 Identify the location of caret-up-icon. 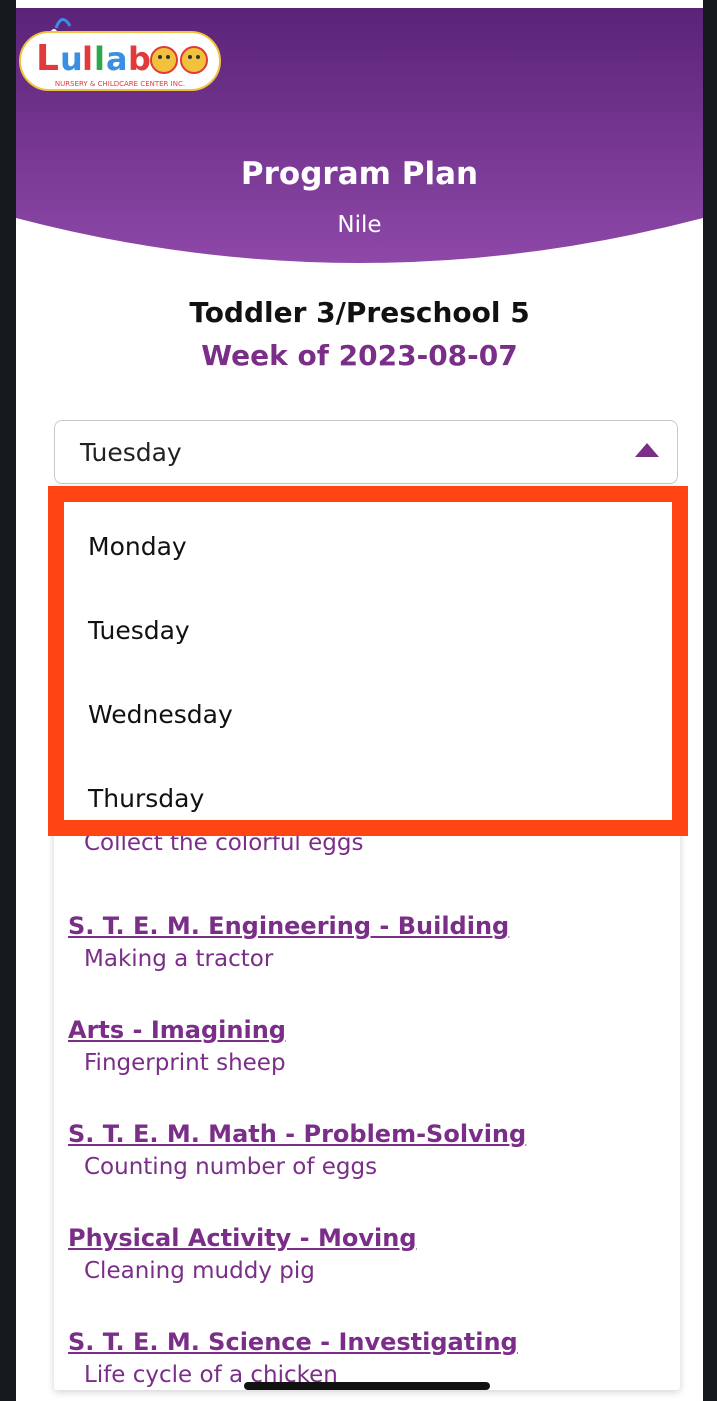
(647, 450).